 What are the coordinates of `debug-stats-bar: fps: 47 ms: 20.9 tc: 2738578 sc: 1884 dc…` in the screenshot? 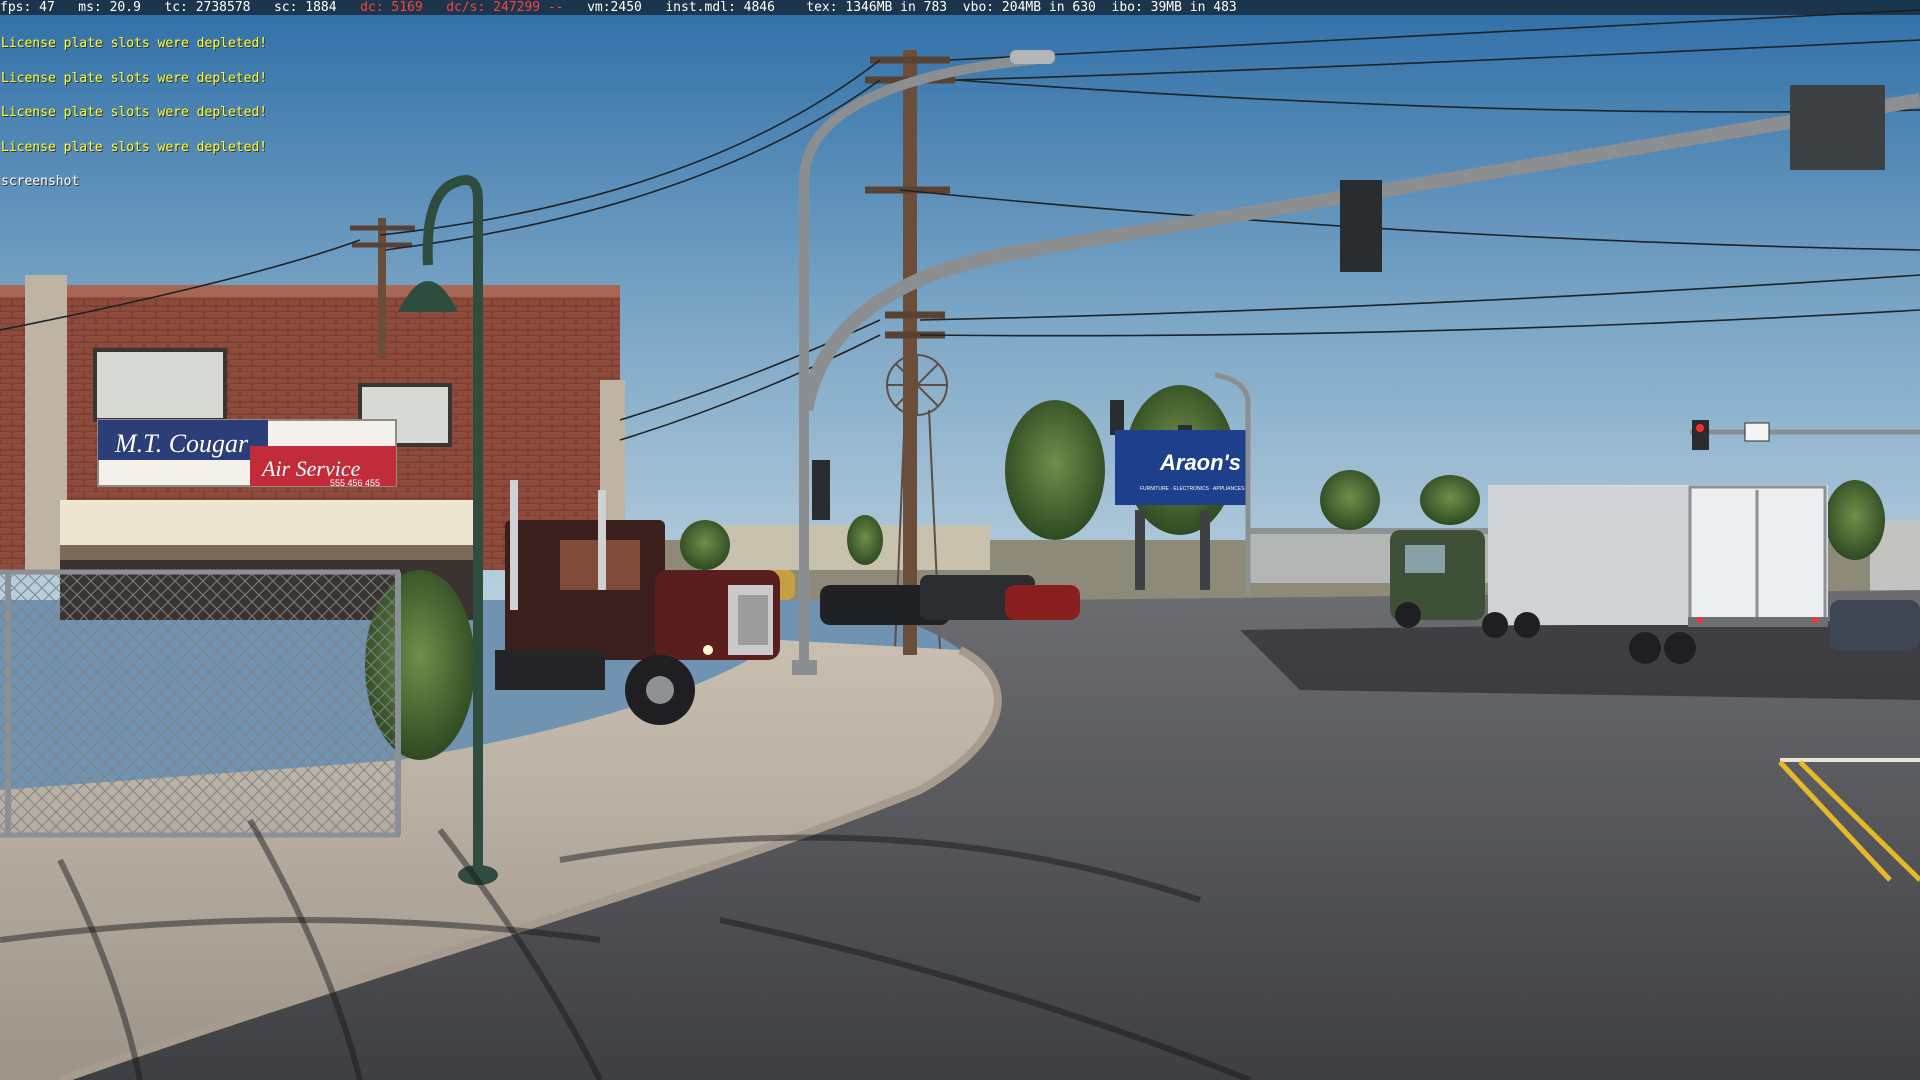 It's located at (960, 7).